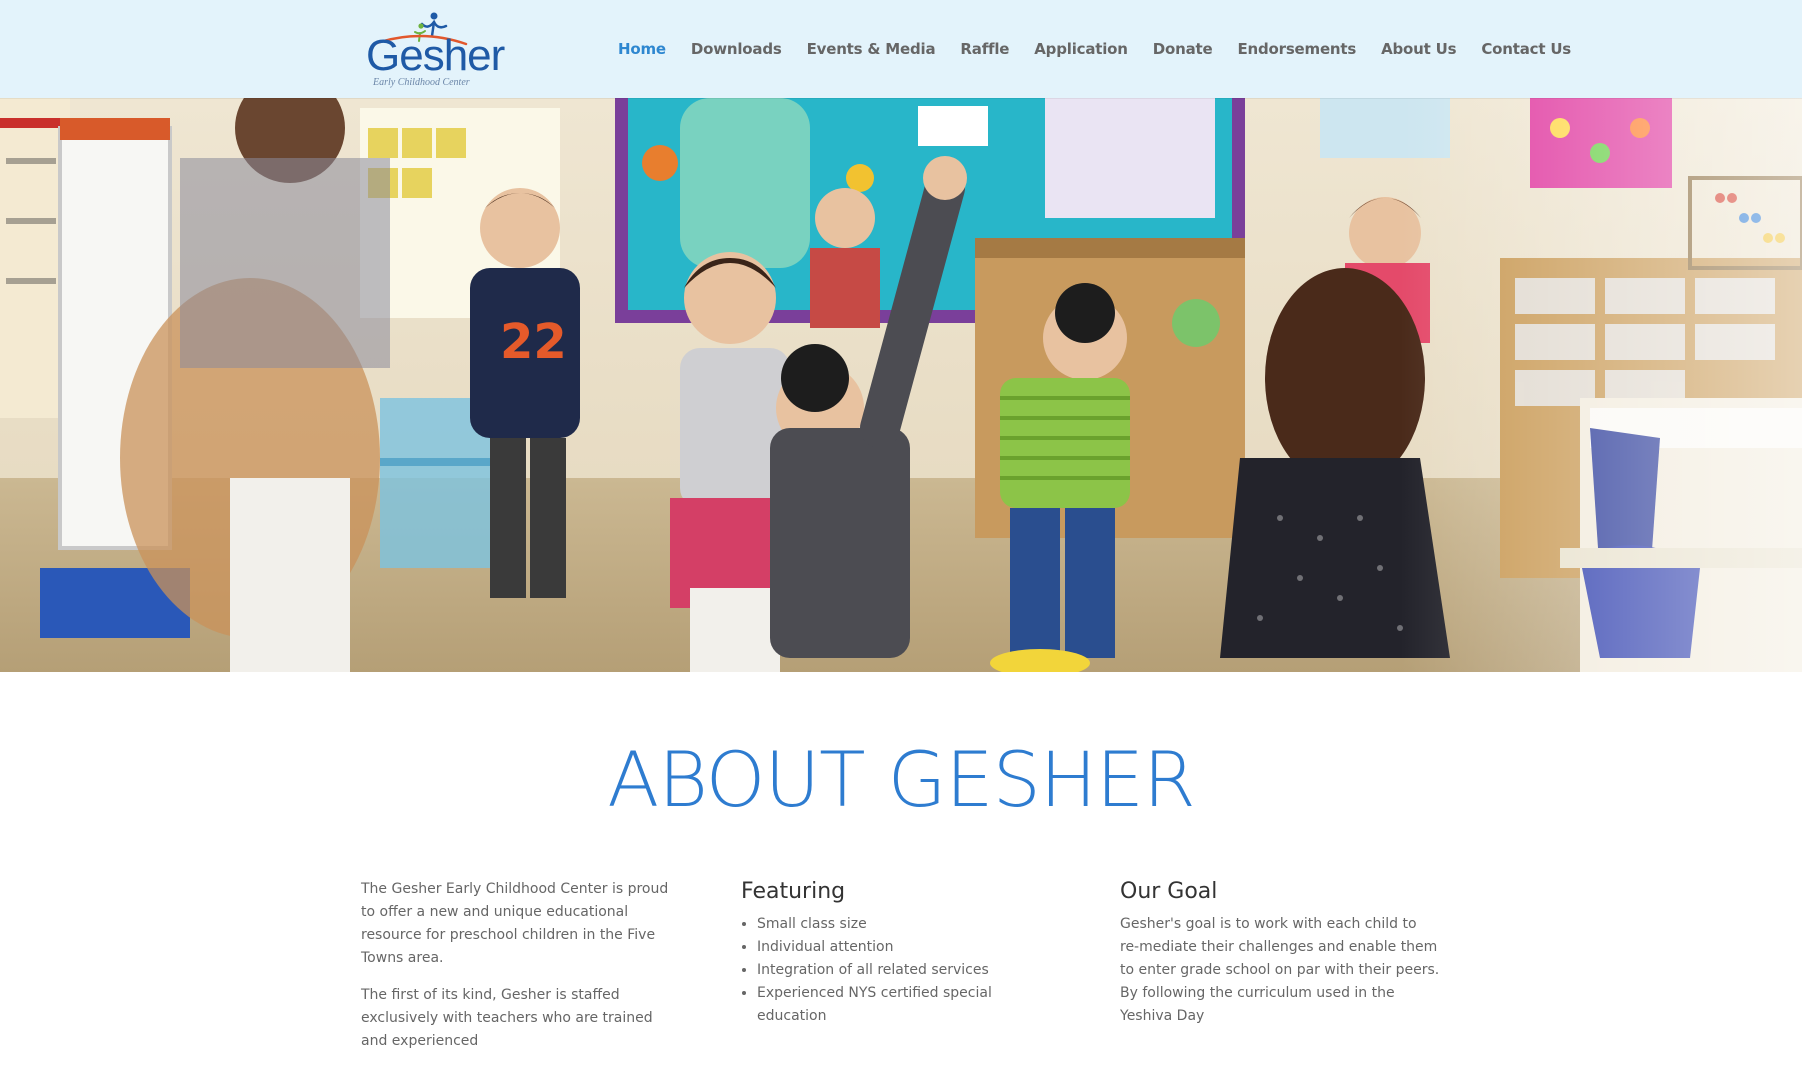  What do you see at coordinates (1296, 49) in the screenshot?
I see `nav-item-endorsements: Endorsements` at bounding box center [1296, 49].